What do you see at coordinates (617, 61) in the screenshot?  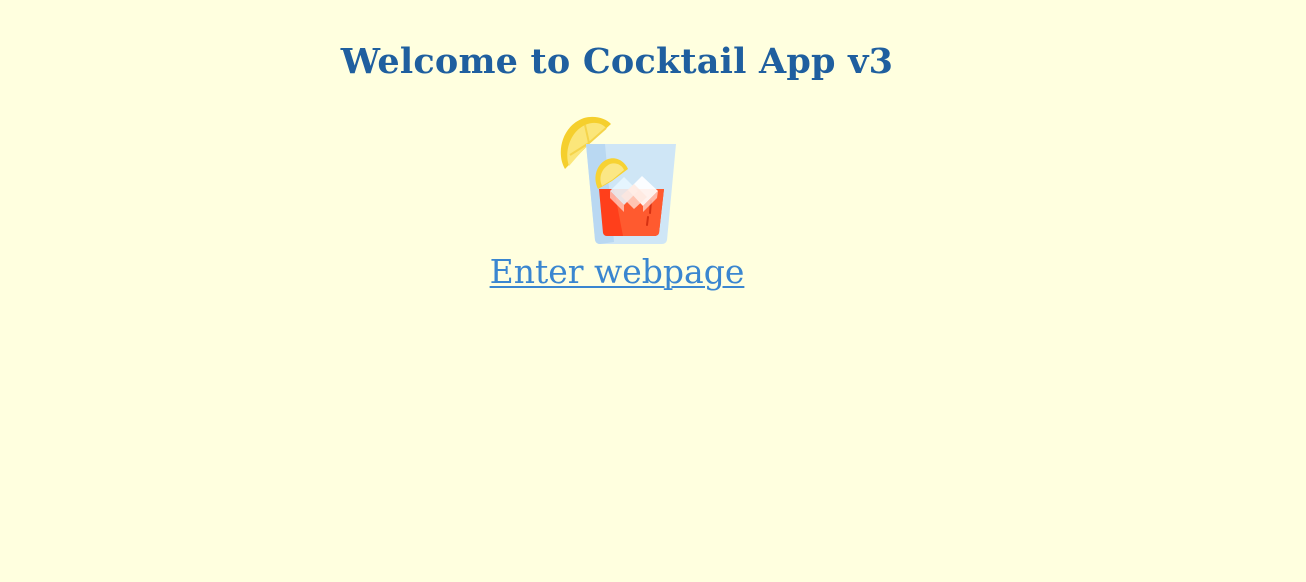 I see `page-title: Welcome to Cocktail App v3` at bounding box center [617, 61].